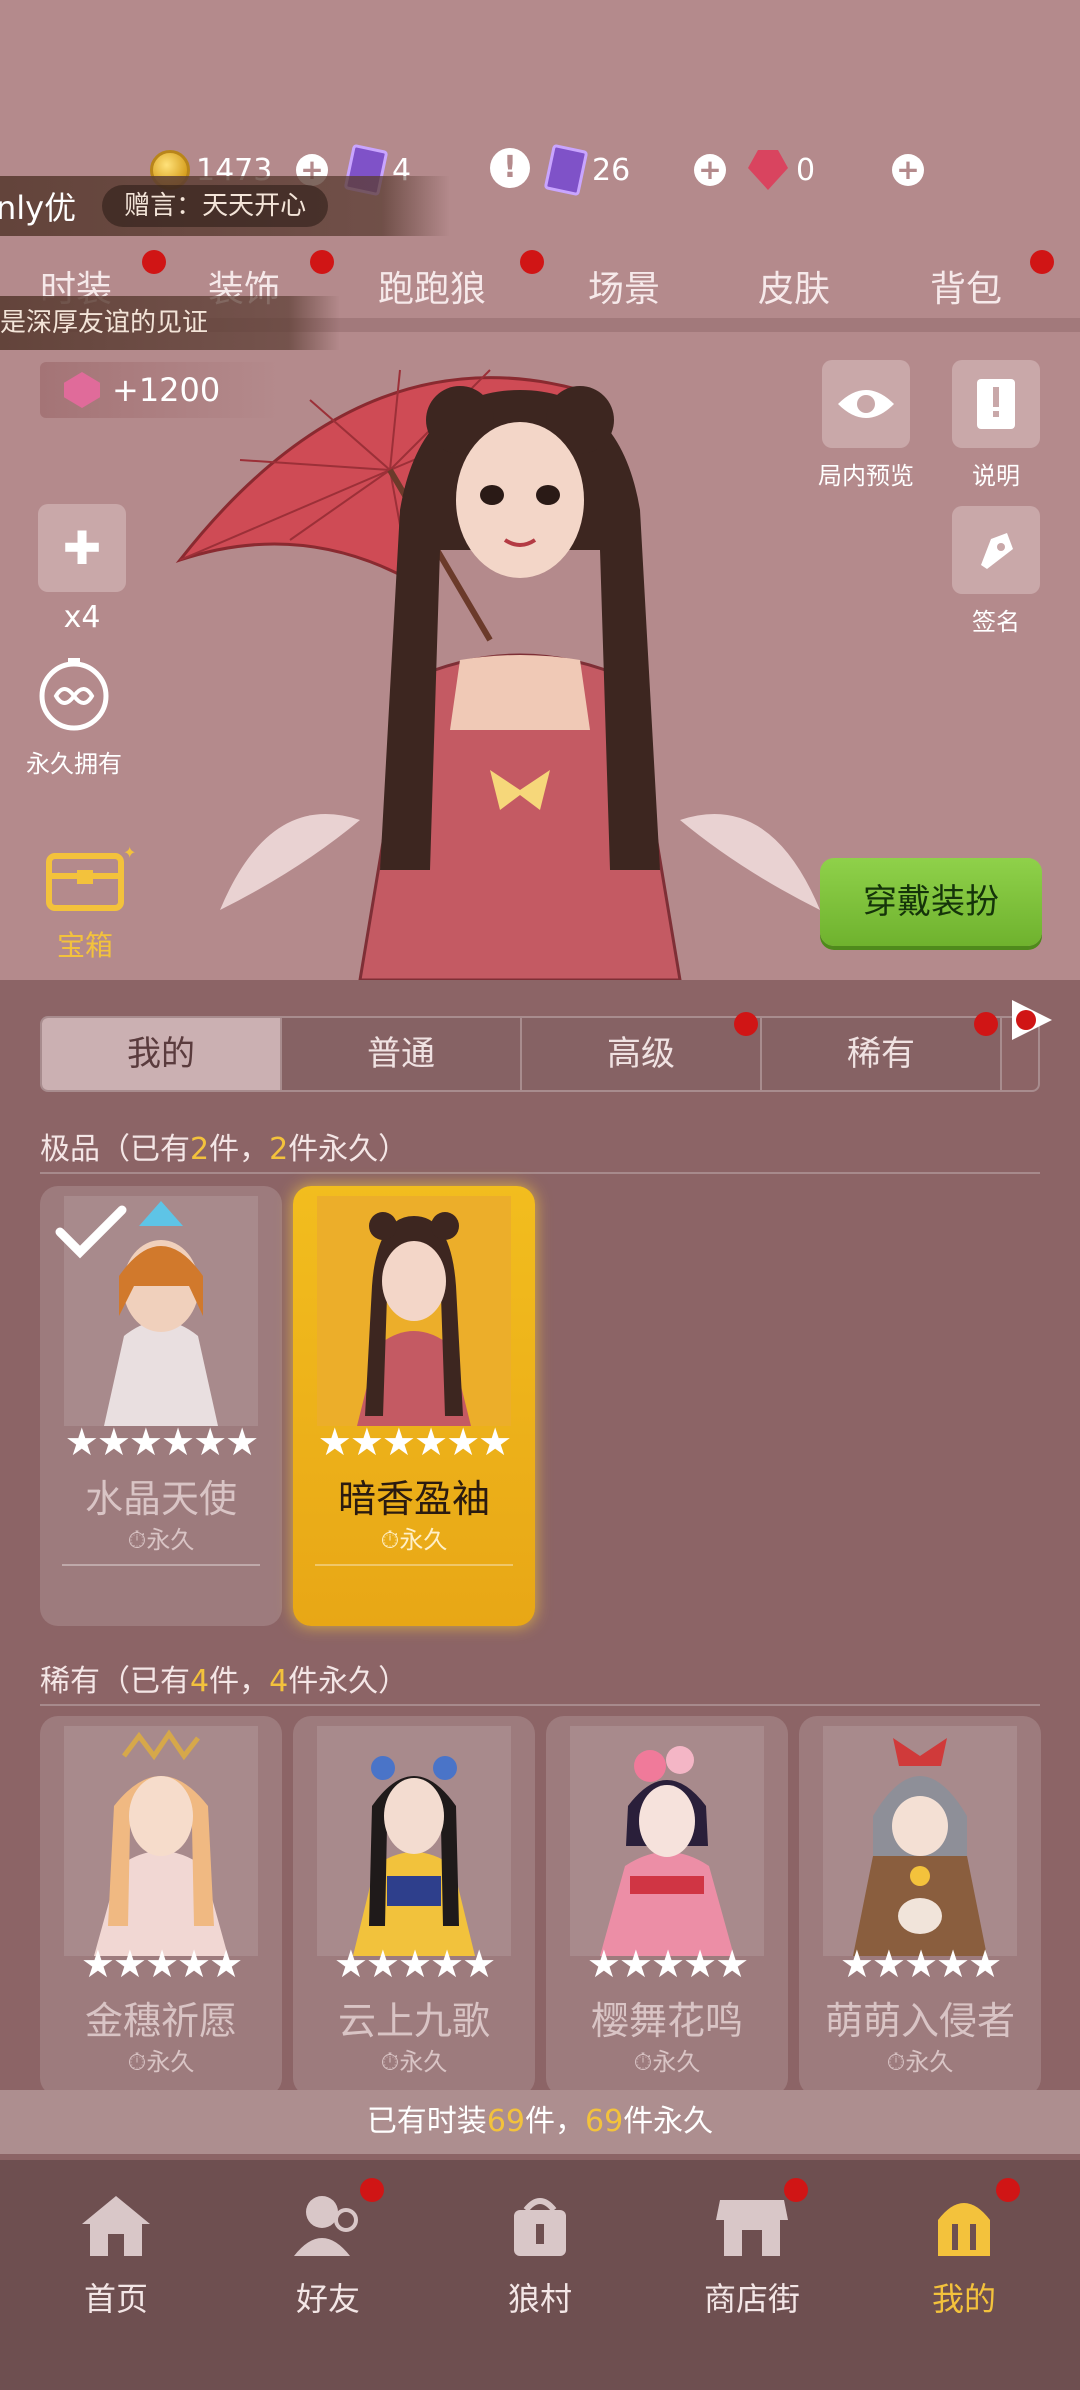 The height and width of the screenshot is (2390, 1080). What do you see at coordinates (794, 286) in the screenshot?
I see `tab-skin: 皮肤` at bounding box center [794, 286].